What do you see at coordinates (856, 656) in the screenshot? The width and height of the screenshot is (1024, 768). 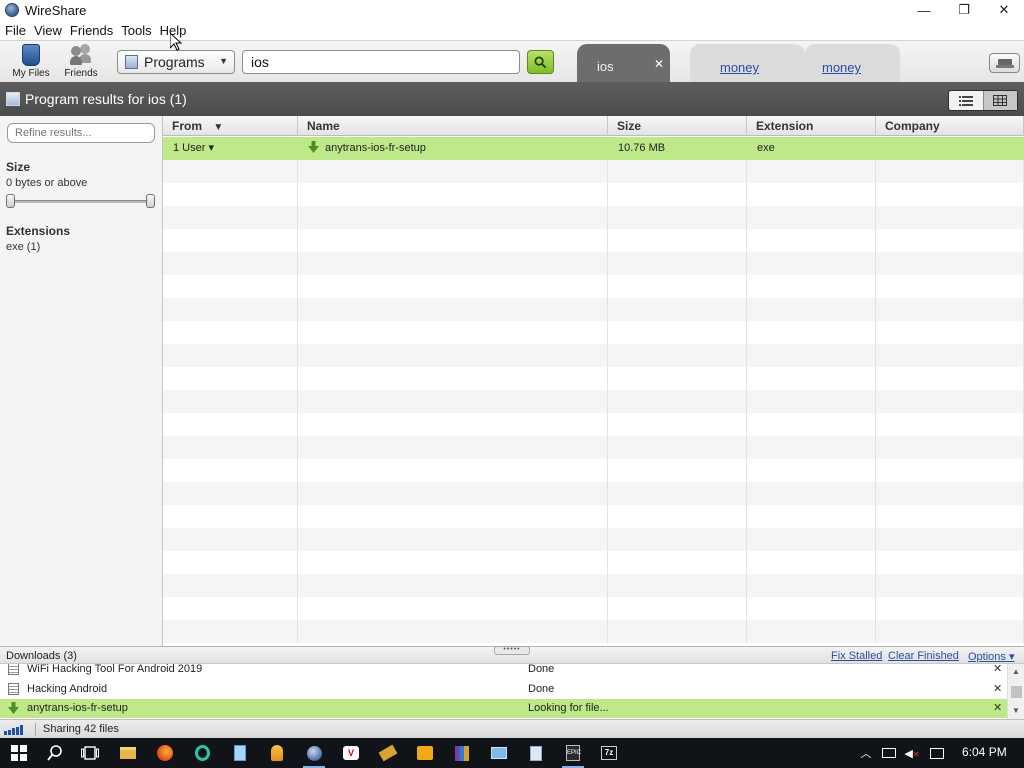 I see `fix-stalled-link: Fix Stalled` at bounding box center [856, 656].